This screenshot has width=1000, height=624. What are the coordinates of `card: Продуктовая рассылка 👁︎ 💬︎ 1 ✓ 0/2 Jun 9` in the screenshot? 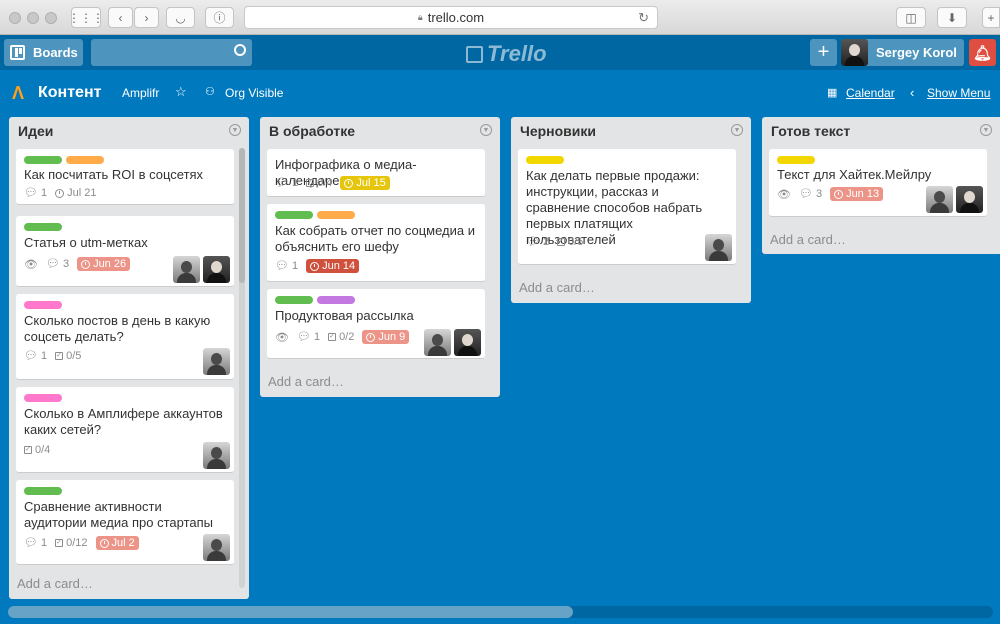 It's located at (376, 324).